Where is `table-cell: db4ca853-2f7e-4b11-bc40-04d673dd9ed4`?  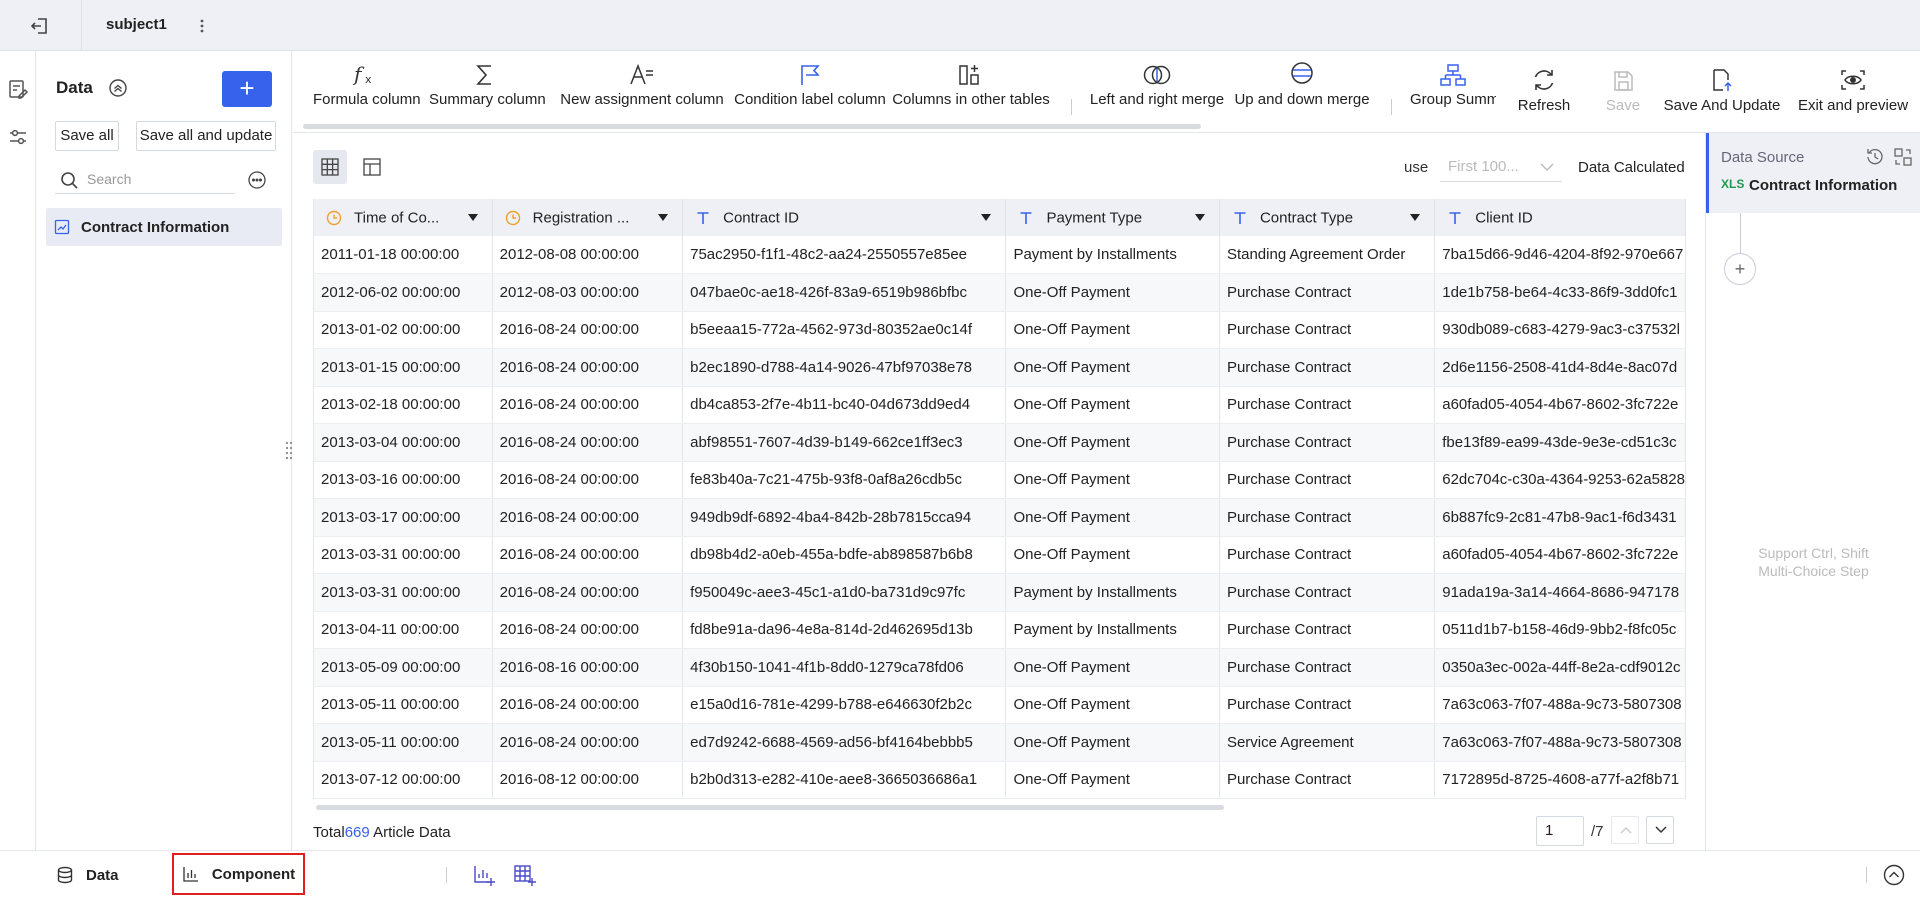 table-cell: db4ca853-2f7e-4b11-bc40-04d673dd9ed4 is located at coordinates (844, 405).